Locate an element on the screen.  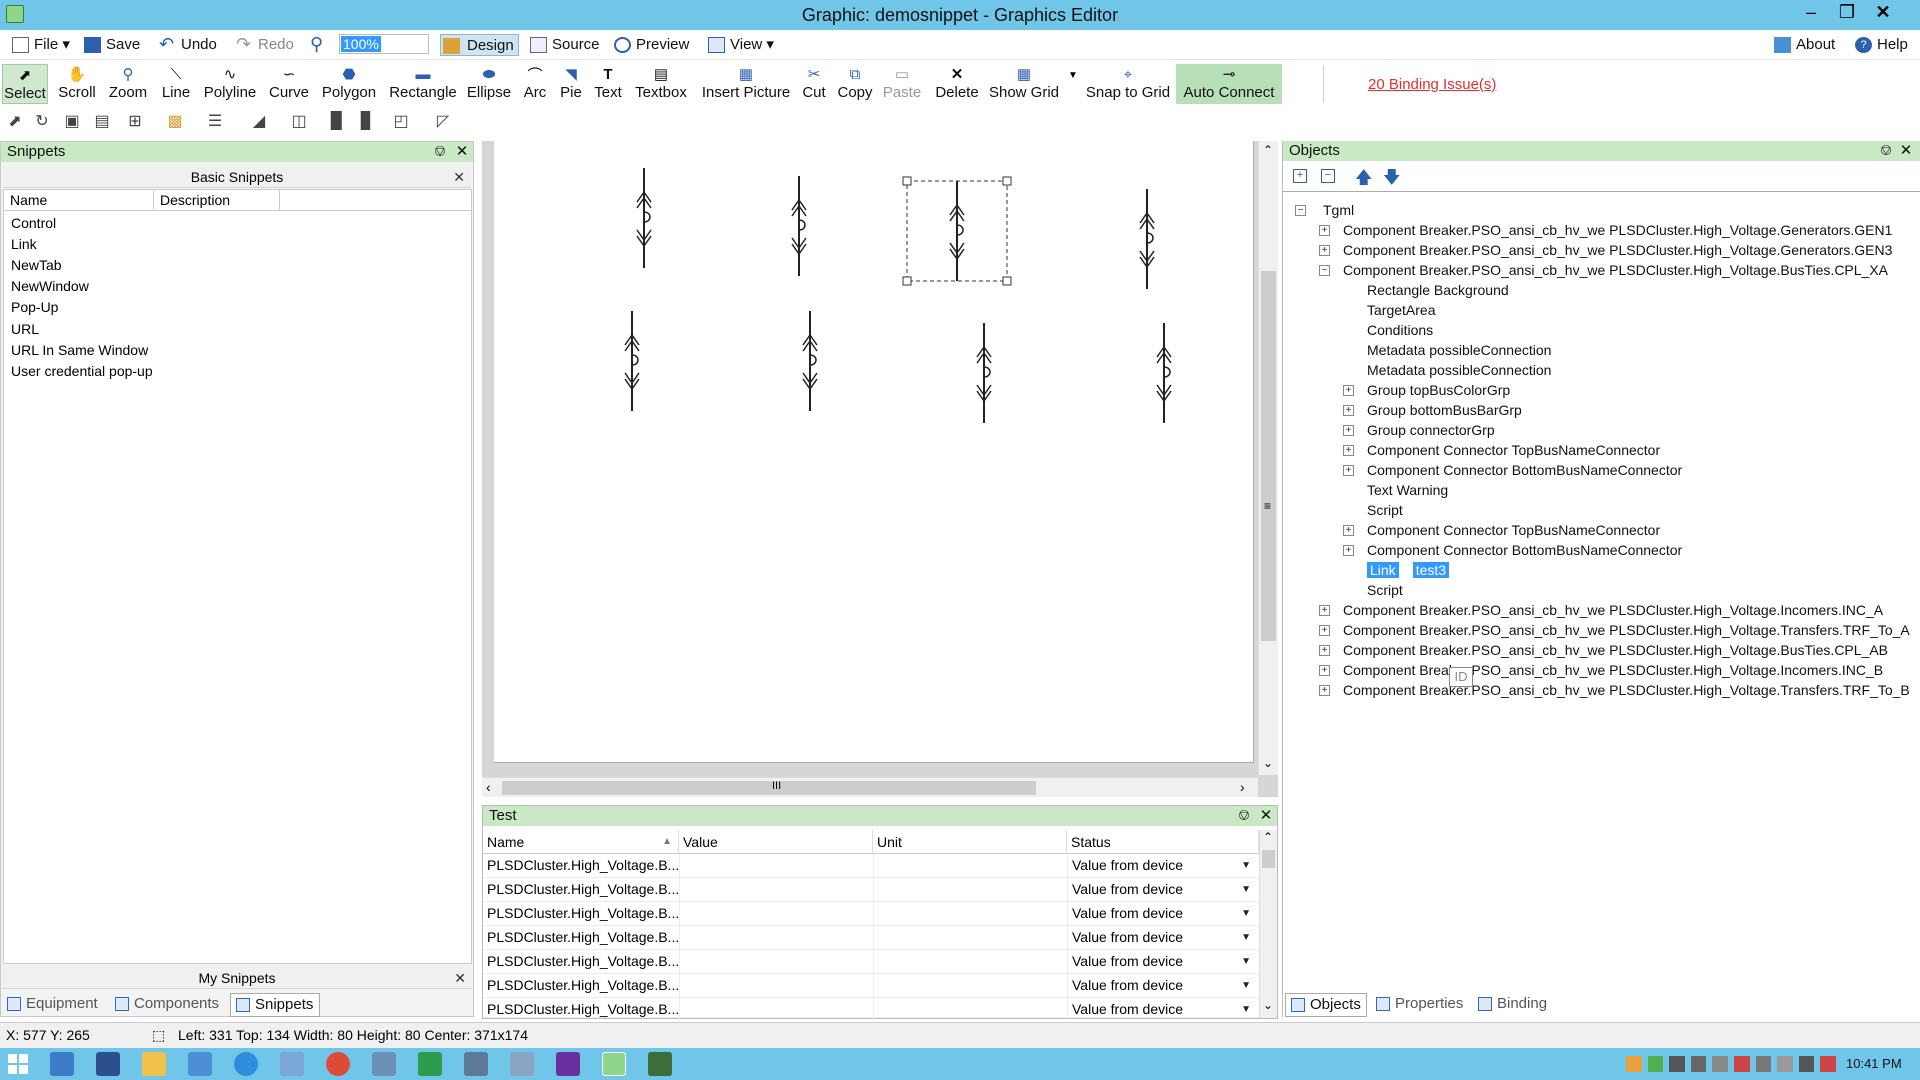
column-status: Status is located at coordinates (1163, 842).